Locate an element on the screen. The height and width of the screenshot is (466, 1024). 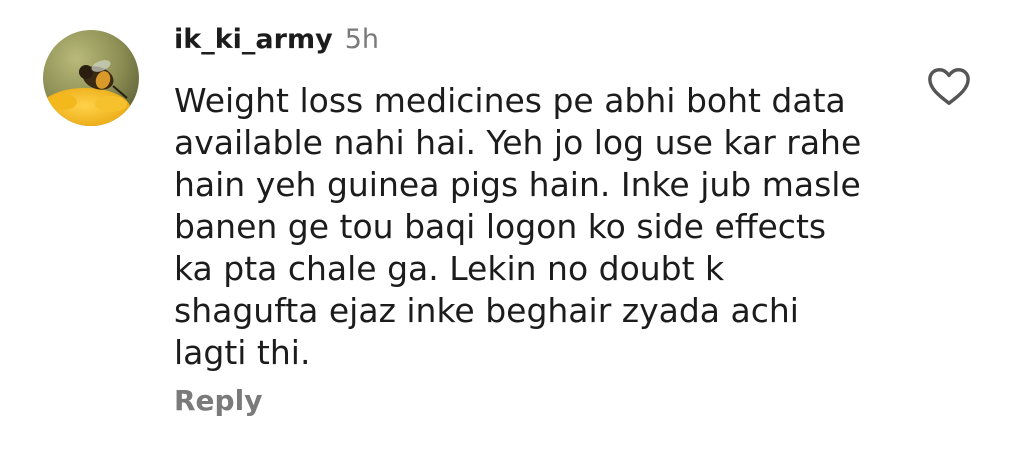
heart-outline-icon is located at coordinates (949, 86).